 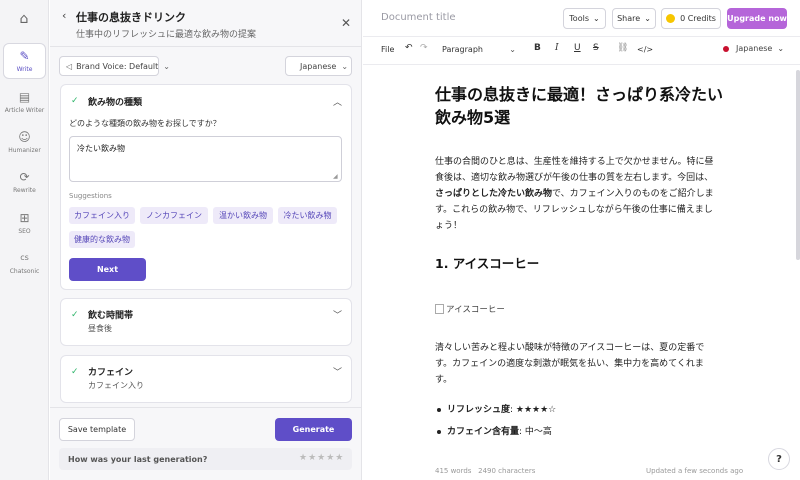 What do you see at coordinates (779, 459) in the screenshot?
I see `help-button: ?` at bounding box center [779, 459].